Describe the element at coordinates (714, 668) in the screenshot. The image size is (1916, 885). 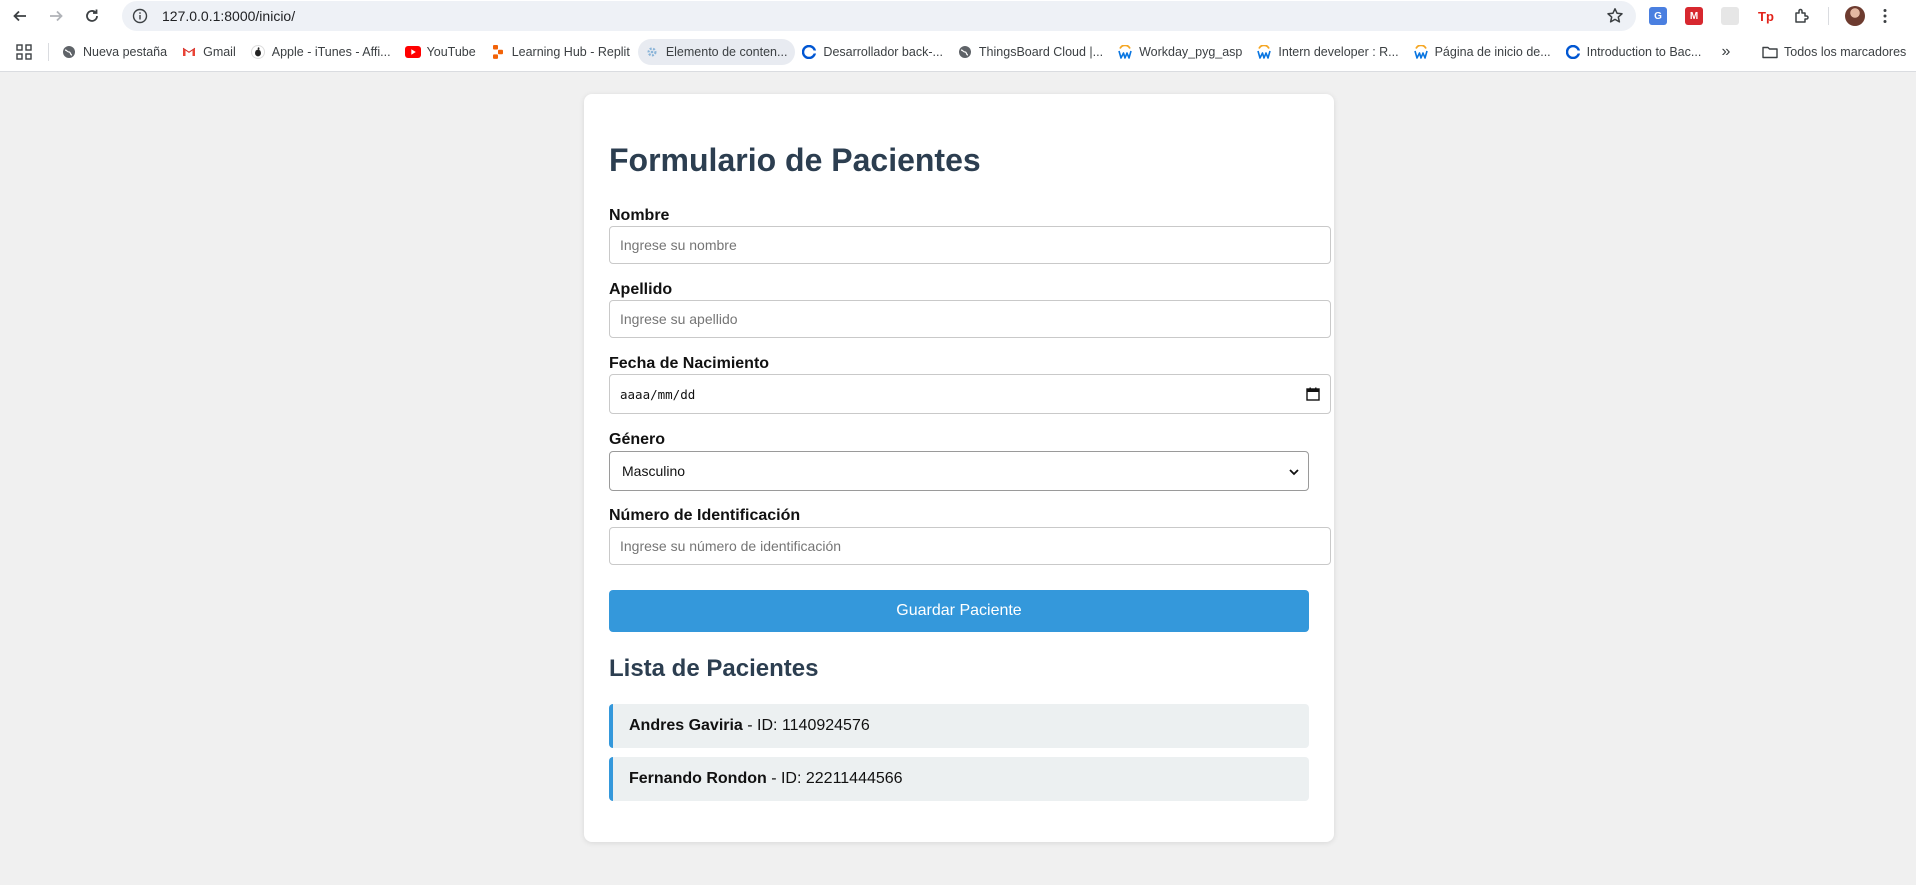
I see `patient-list-title: Lista de Pacientes` at that location.